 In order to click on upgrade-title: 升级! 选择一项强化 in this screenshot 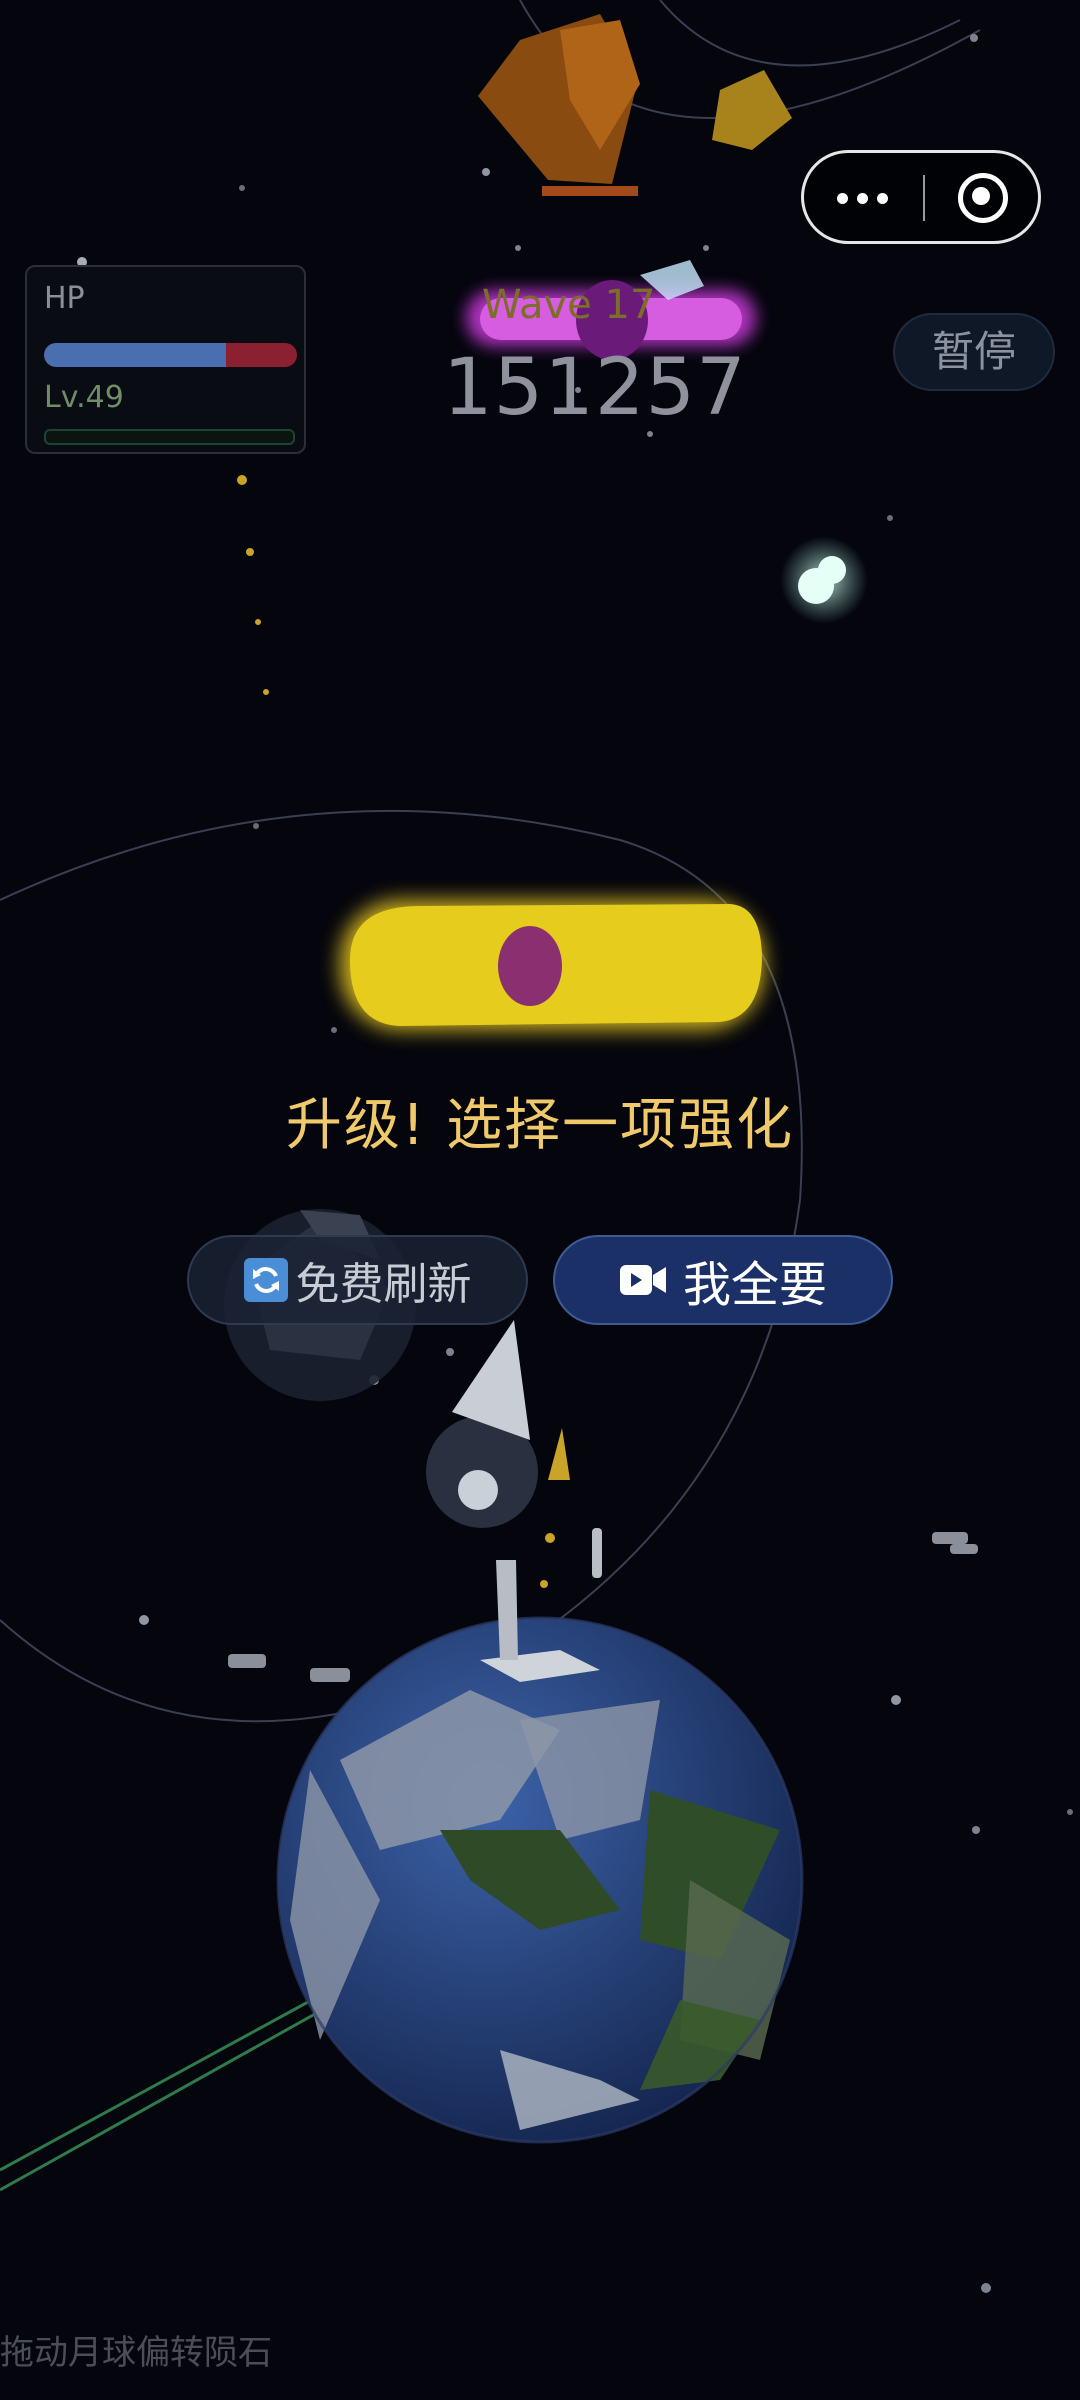, I will do `click(540, 1125)`.